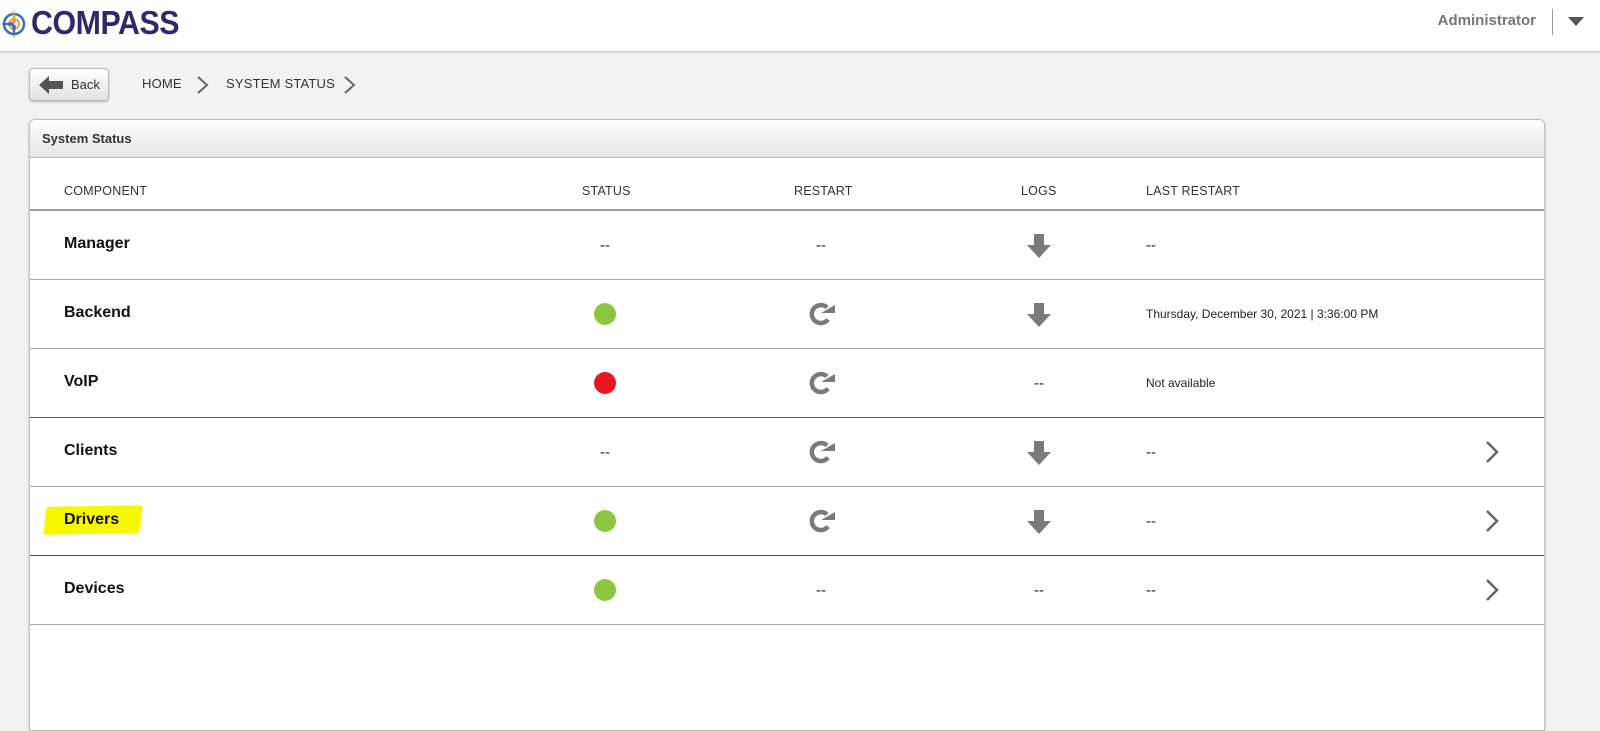 The height and width of the screenshot is (731, 1600). Describe the element at coordinates (1262, 314) in the screenshot. I see `last-restart-value: Thursday, December 30, 2021 | 3:36:00 PM` at that location.